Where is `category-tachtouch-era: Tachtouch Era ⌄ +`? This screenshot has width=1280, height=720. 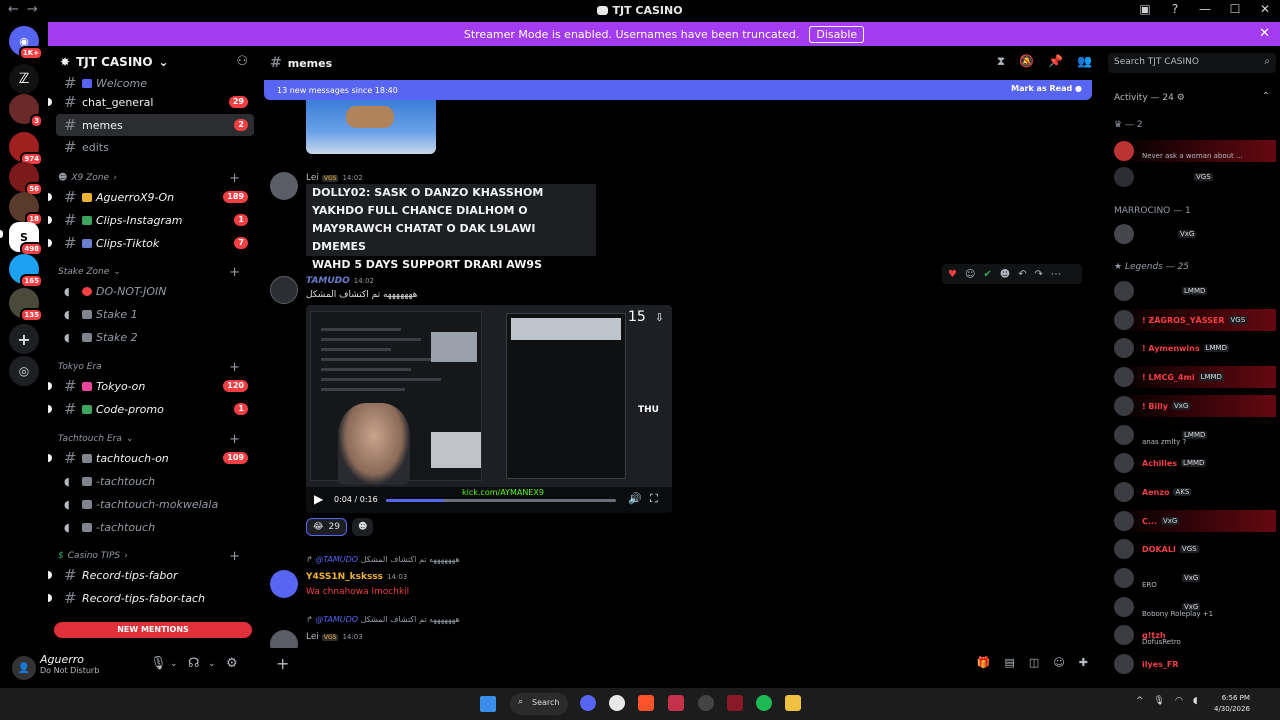 category-tachtouch-era: Tachtouch Era ⌄ + is located at coordinates (156, 439).